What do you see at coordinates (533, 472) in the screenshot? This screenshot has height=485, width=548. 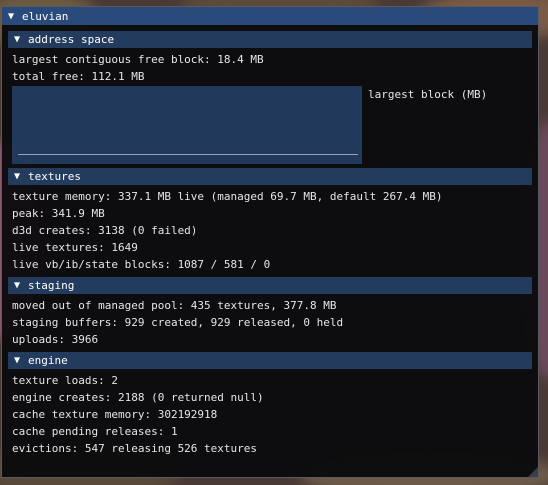 I see `resize-grip` at bounding box center [533, 472].